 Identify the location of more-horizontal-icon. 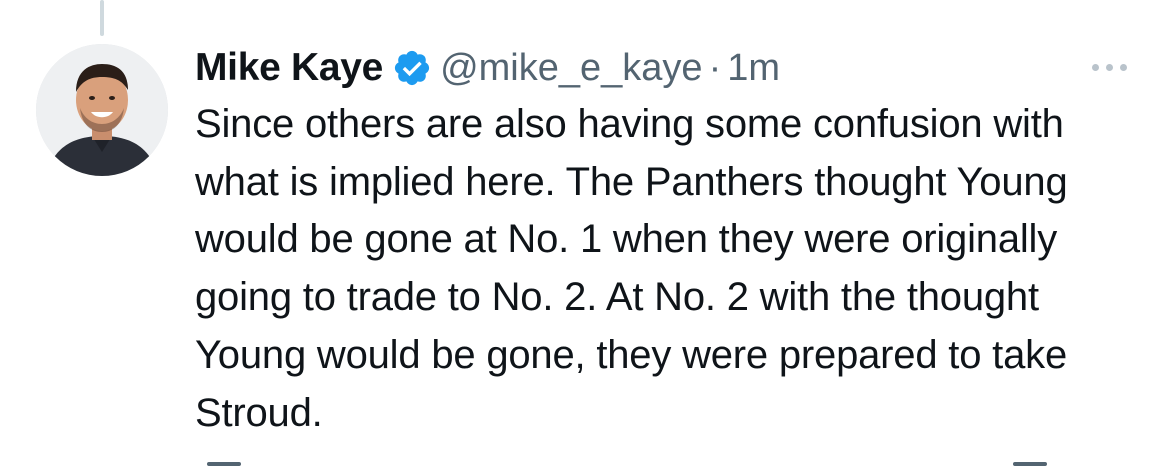
(1109, 67).